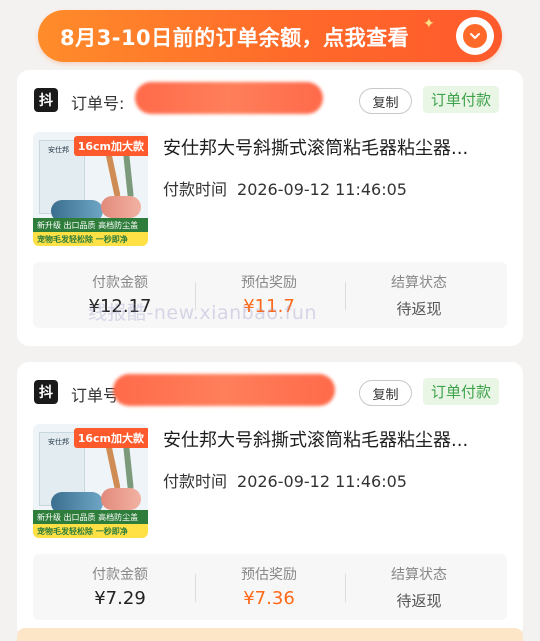  What do you see at coordinates (269, 598) in the screenshot?
I see `reward-value: ¥7.36` at bounding box center [269, 598].